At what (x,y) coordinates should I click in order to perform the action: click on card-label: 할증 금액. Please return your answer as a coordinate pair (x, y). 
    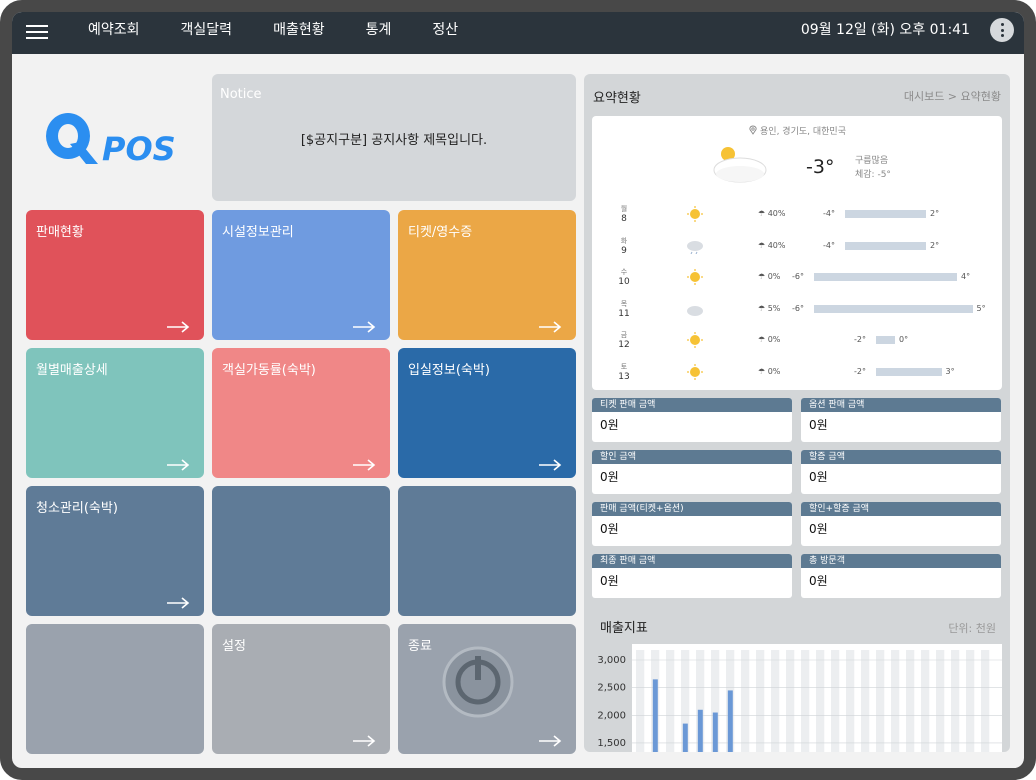
    Looking at the image, I should click on (901, 457).